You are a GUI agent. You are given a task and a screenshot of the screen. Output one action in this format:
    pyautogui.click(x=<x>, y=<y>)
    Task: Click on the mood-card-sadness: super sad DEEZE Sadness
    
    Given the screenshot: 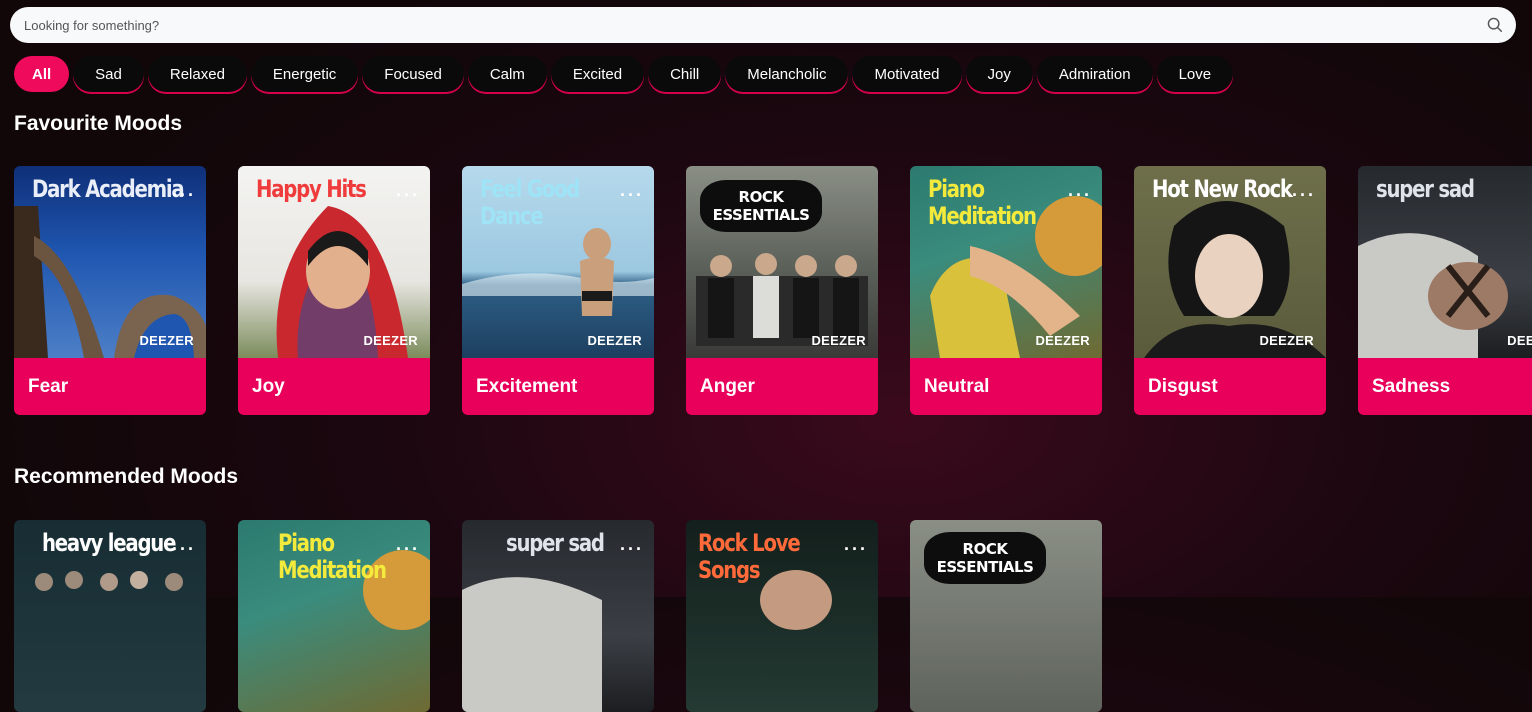 What is the action you would take?
    pyautogui.click(x=1445, y=290)
    